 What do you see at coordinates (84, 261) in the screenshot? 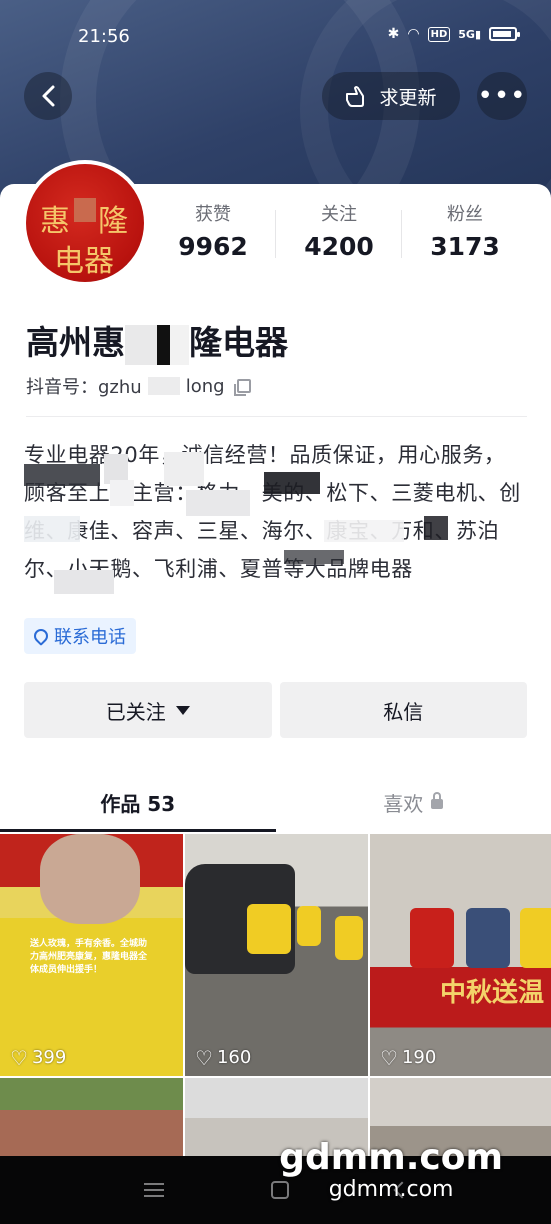
I see `avatar-char: 电器` at bounding box center [84, 261].